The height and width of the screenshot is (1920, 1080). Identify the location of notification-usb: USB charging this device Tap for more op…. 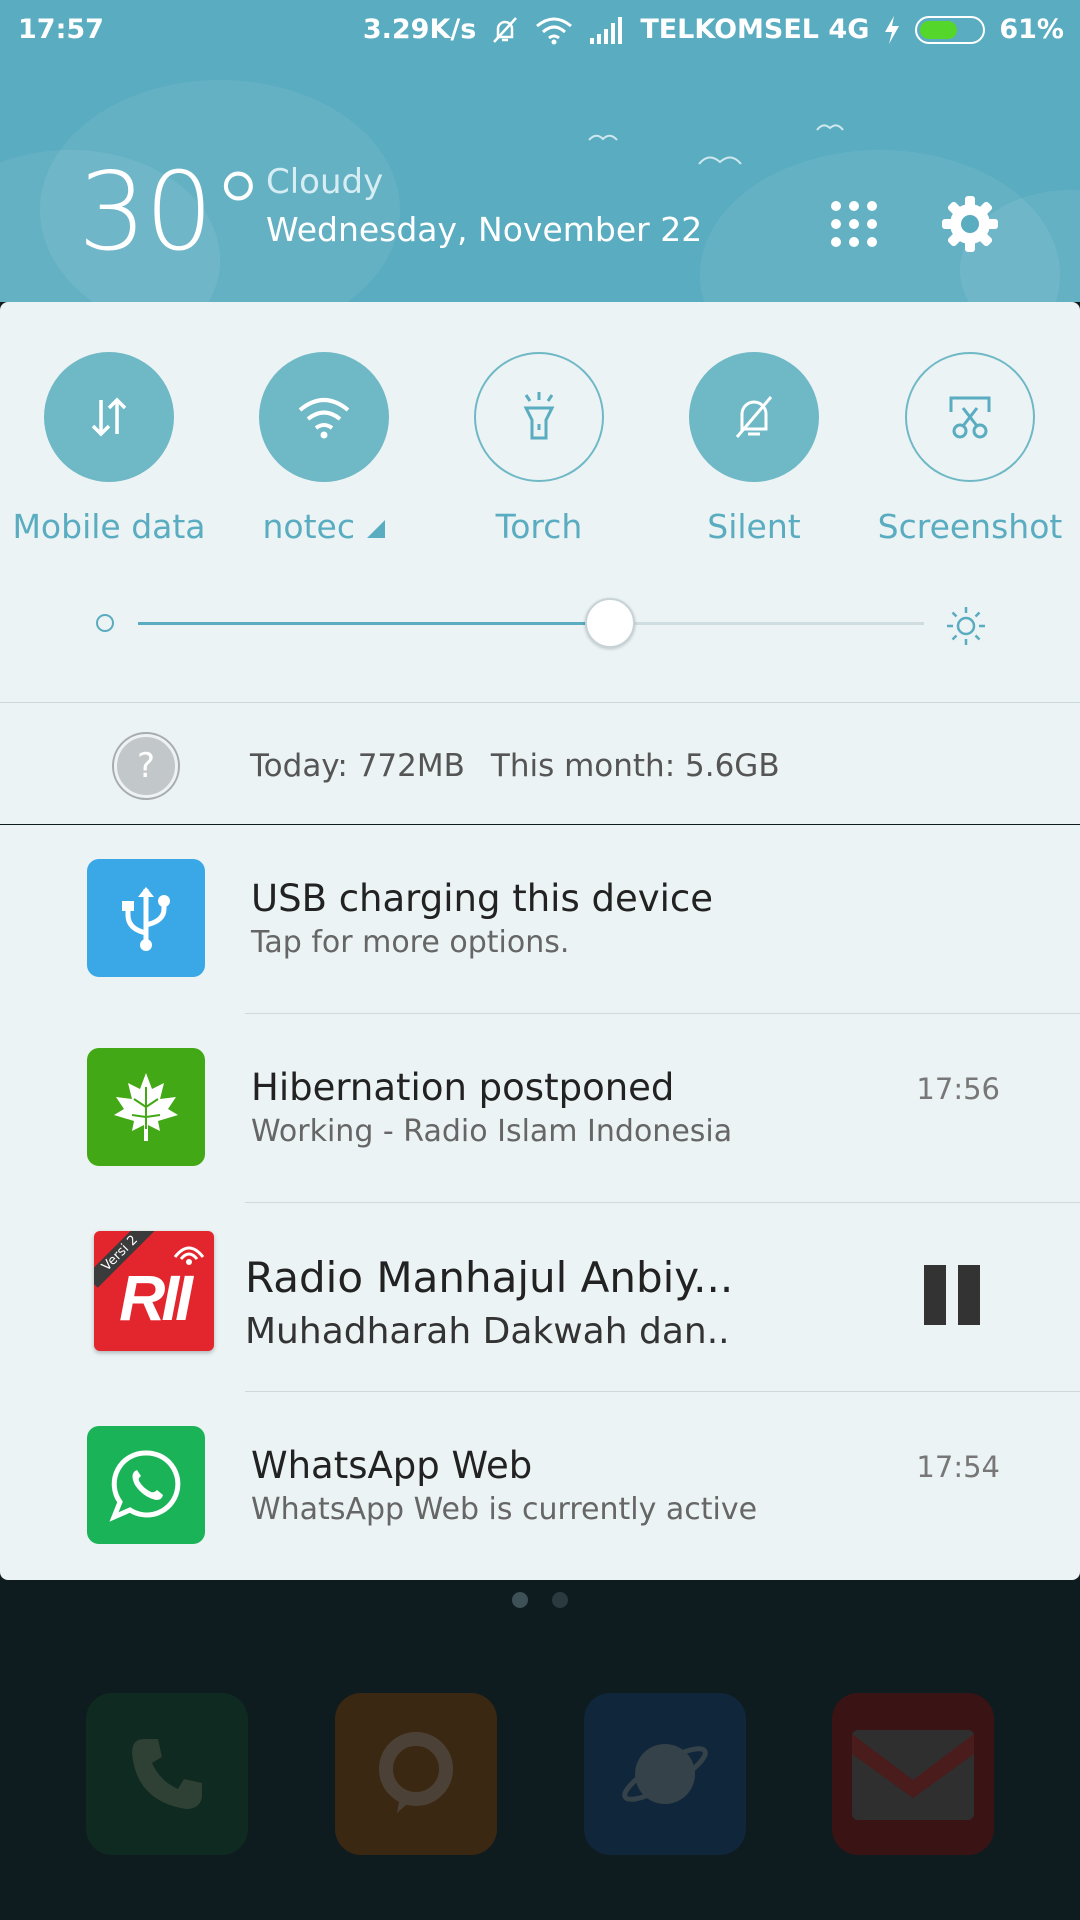
(540, 919).